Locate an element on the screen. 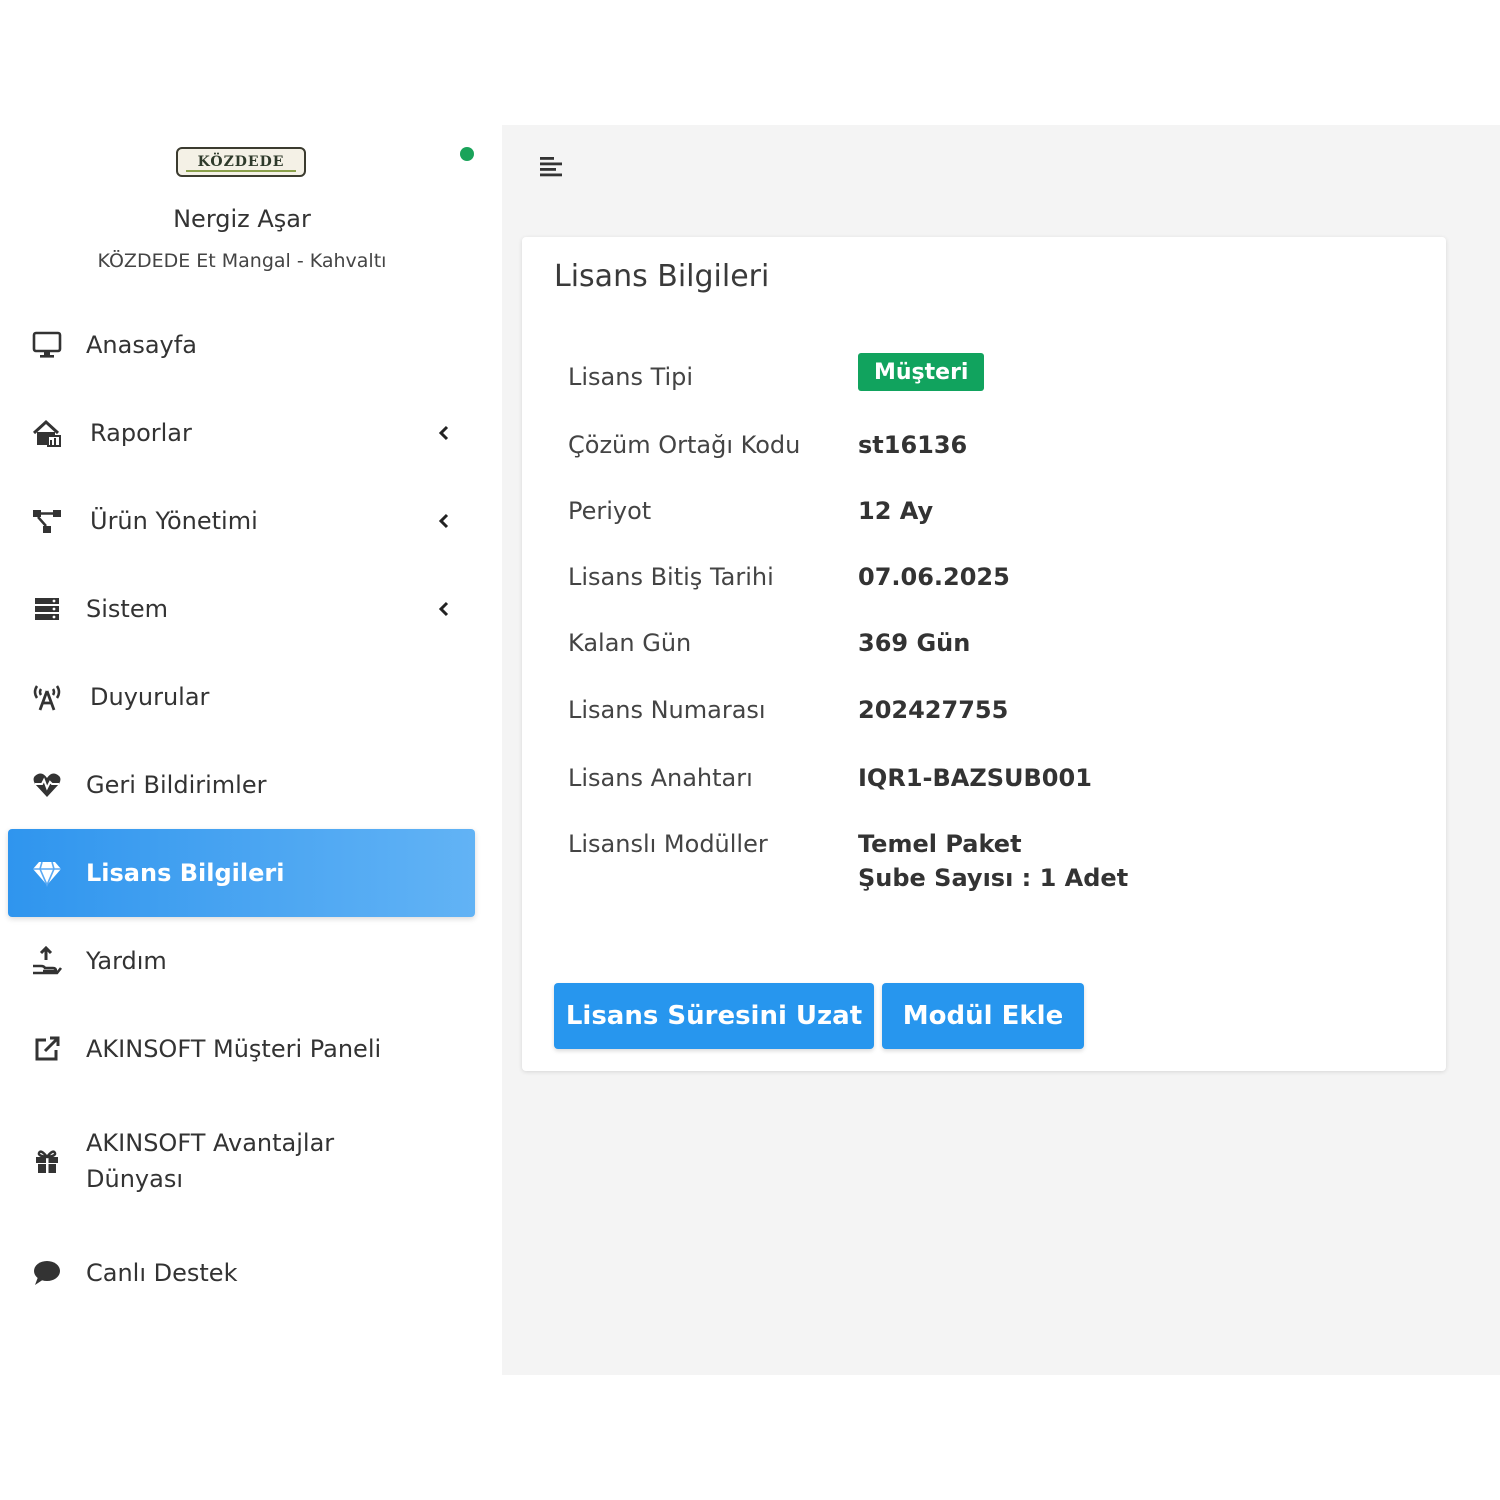  info-key: Lisans Bitiş Tarihi is located at coordinates (671, 577).